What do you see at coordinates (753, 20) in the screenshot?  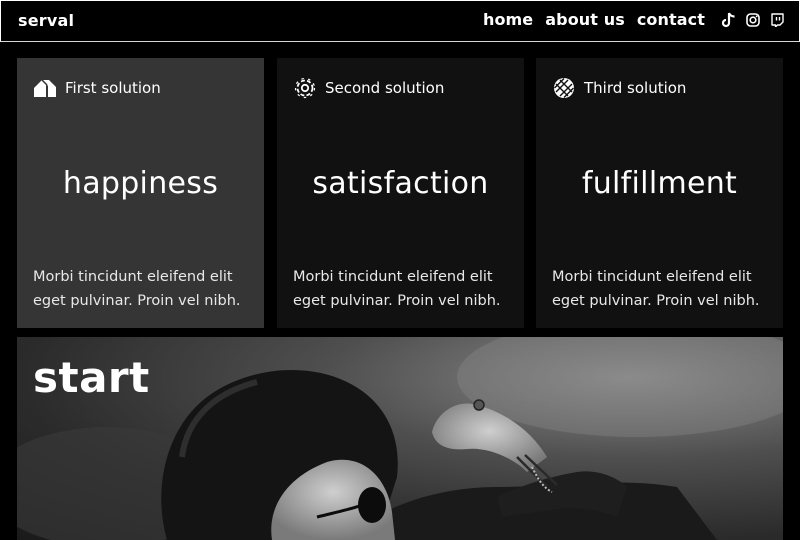 I see `instagram-icon` at bounding box center [753, 20].